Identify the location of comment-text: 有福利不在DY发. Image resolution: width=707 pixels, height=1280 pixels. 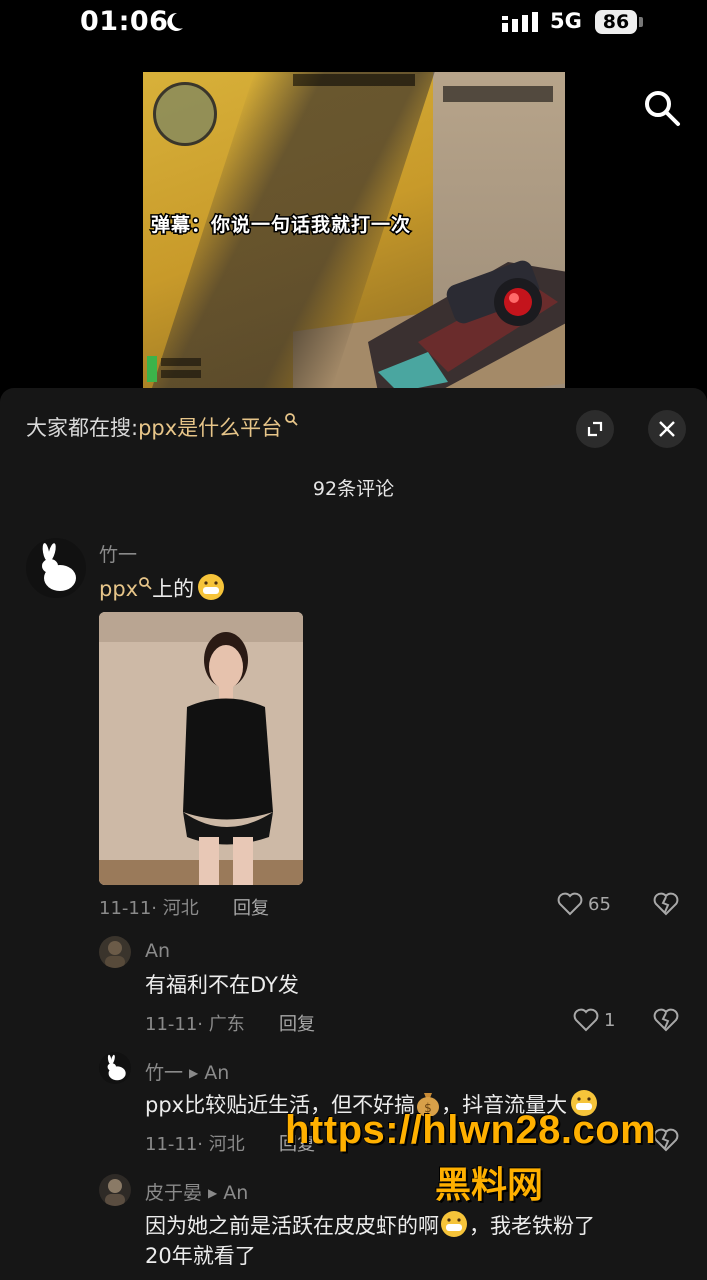
(222, 985).